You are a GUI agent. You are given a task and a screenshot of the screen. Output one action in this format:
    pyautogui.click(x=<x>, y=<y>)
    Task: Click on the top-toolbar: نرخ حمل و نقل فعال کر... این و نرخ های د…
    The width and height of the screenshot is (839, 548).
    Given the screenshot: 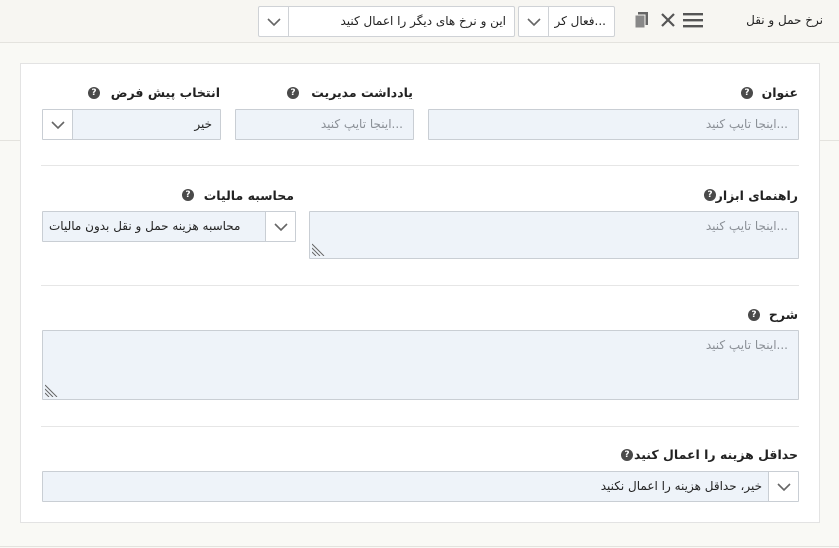 What is the action you would take?
    pyautogui.click(x=419, y=21)
    